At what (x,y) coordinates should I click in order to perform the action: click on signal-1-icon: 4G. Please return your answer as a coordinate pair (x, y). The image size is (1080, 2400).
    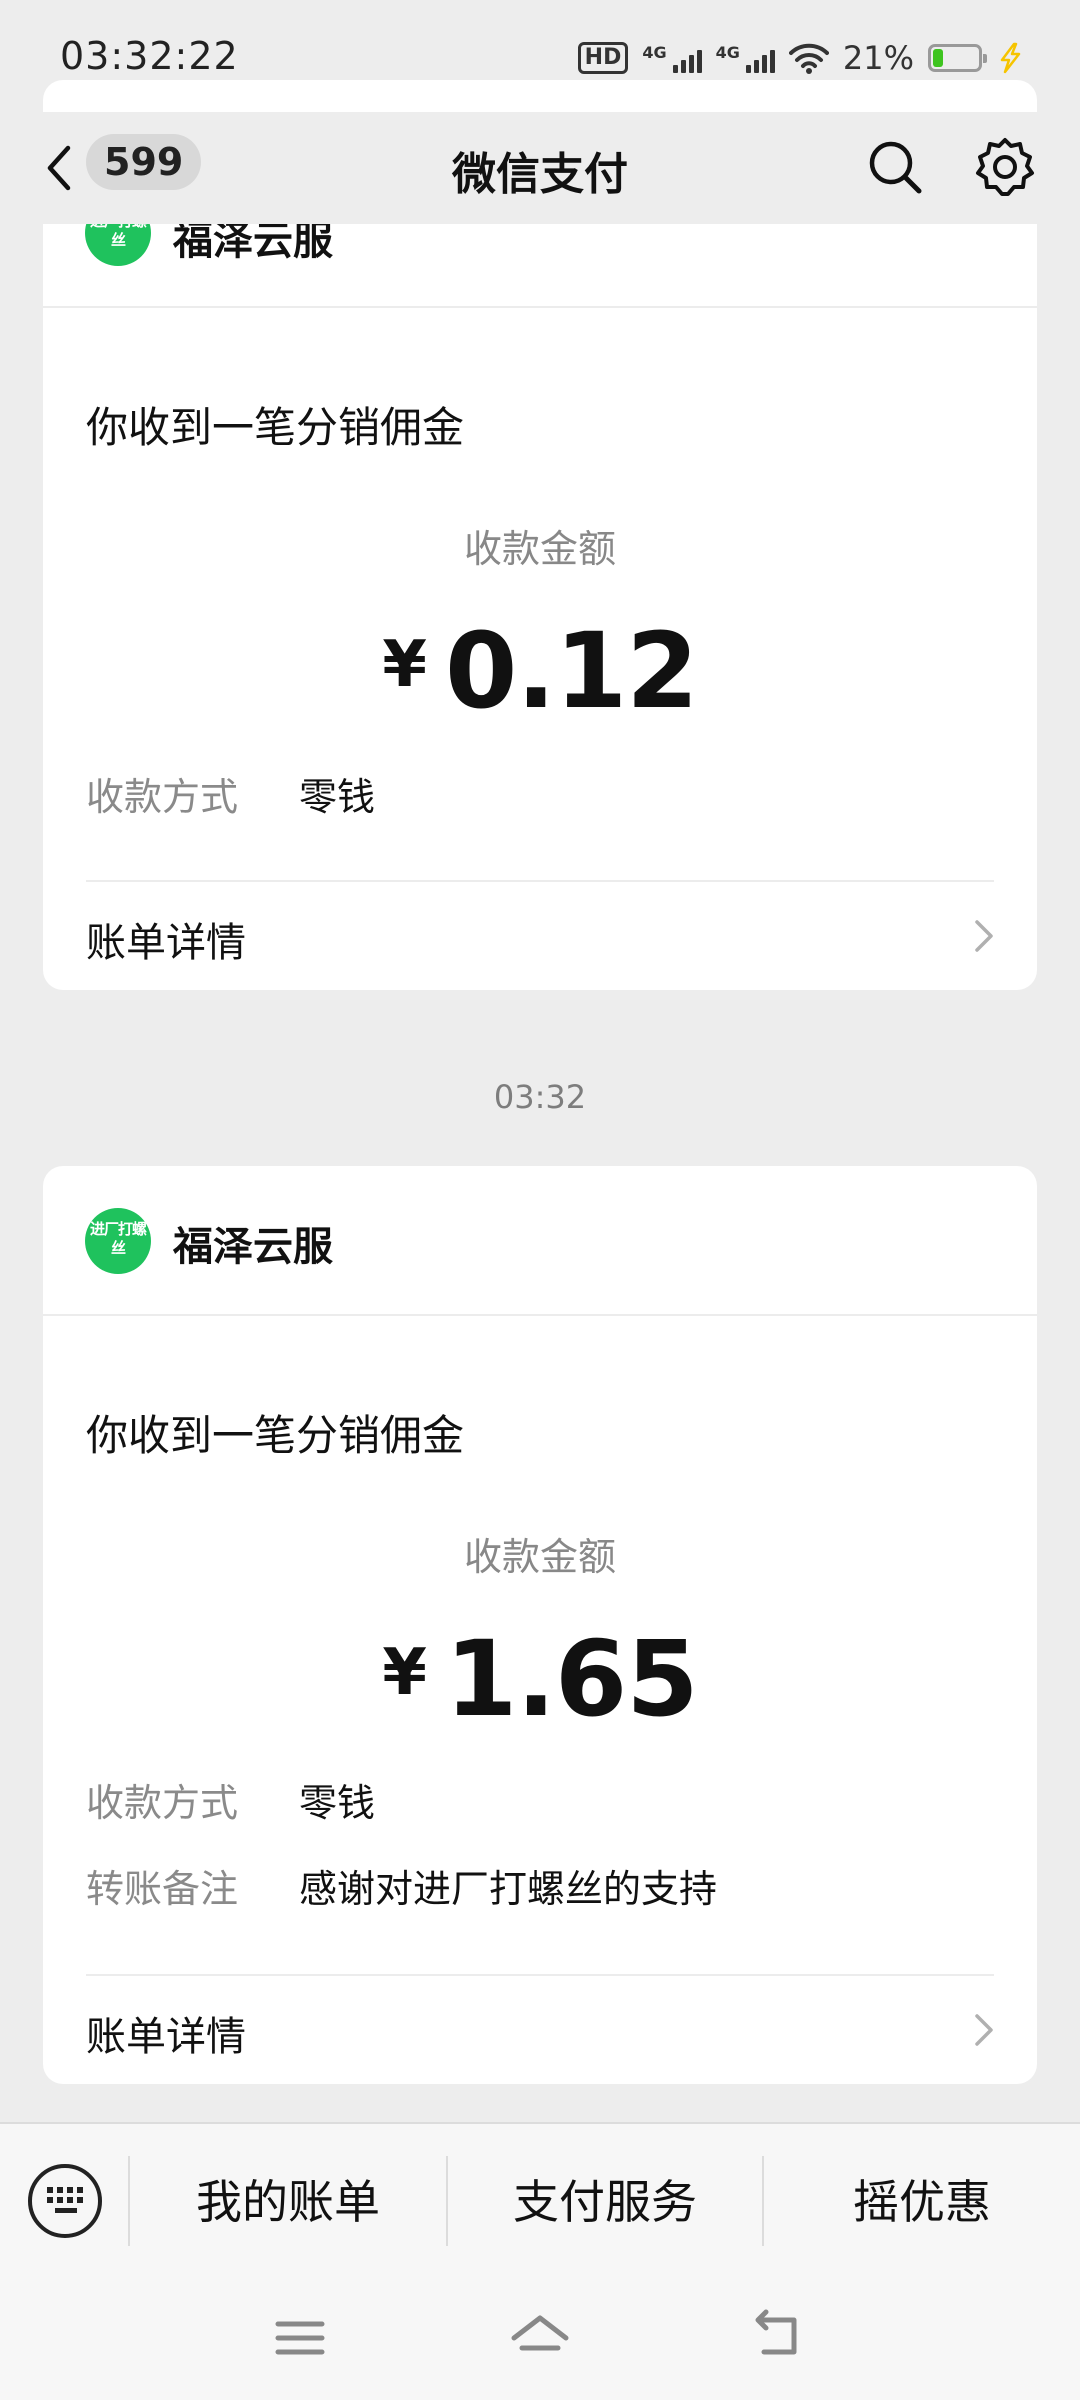
    Looking at the image, I should click on (672, 58).